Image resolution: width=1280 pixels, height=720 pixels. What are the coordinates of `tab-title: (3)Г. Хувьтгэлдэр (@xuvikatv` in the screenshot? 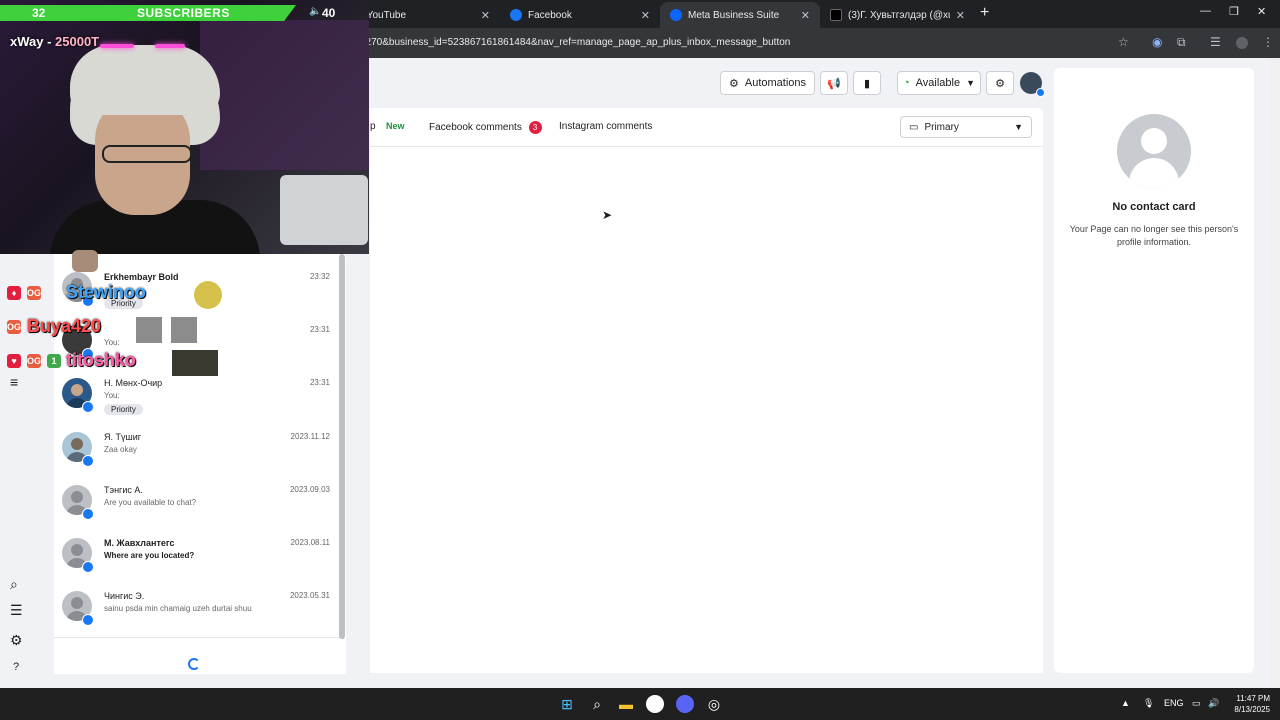 It's located at (899, 15).